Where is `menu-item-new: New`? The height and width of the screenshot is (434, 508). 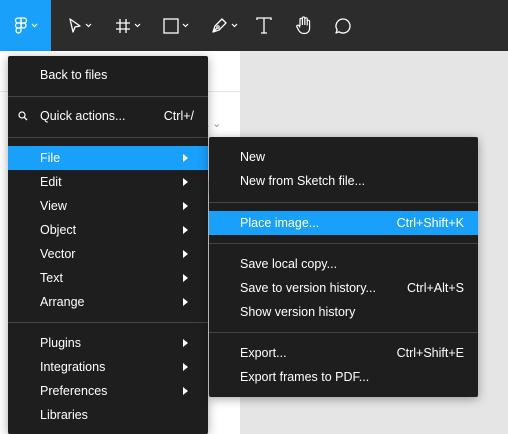
menu-item-new: New is located at coordinates (343, 157).